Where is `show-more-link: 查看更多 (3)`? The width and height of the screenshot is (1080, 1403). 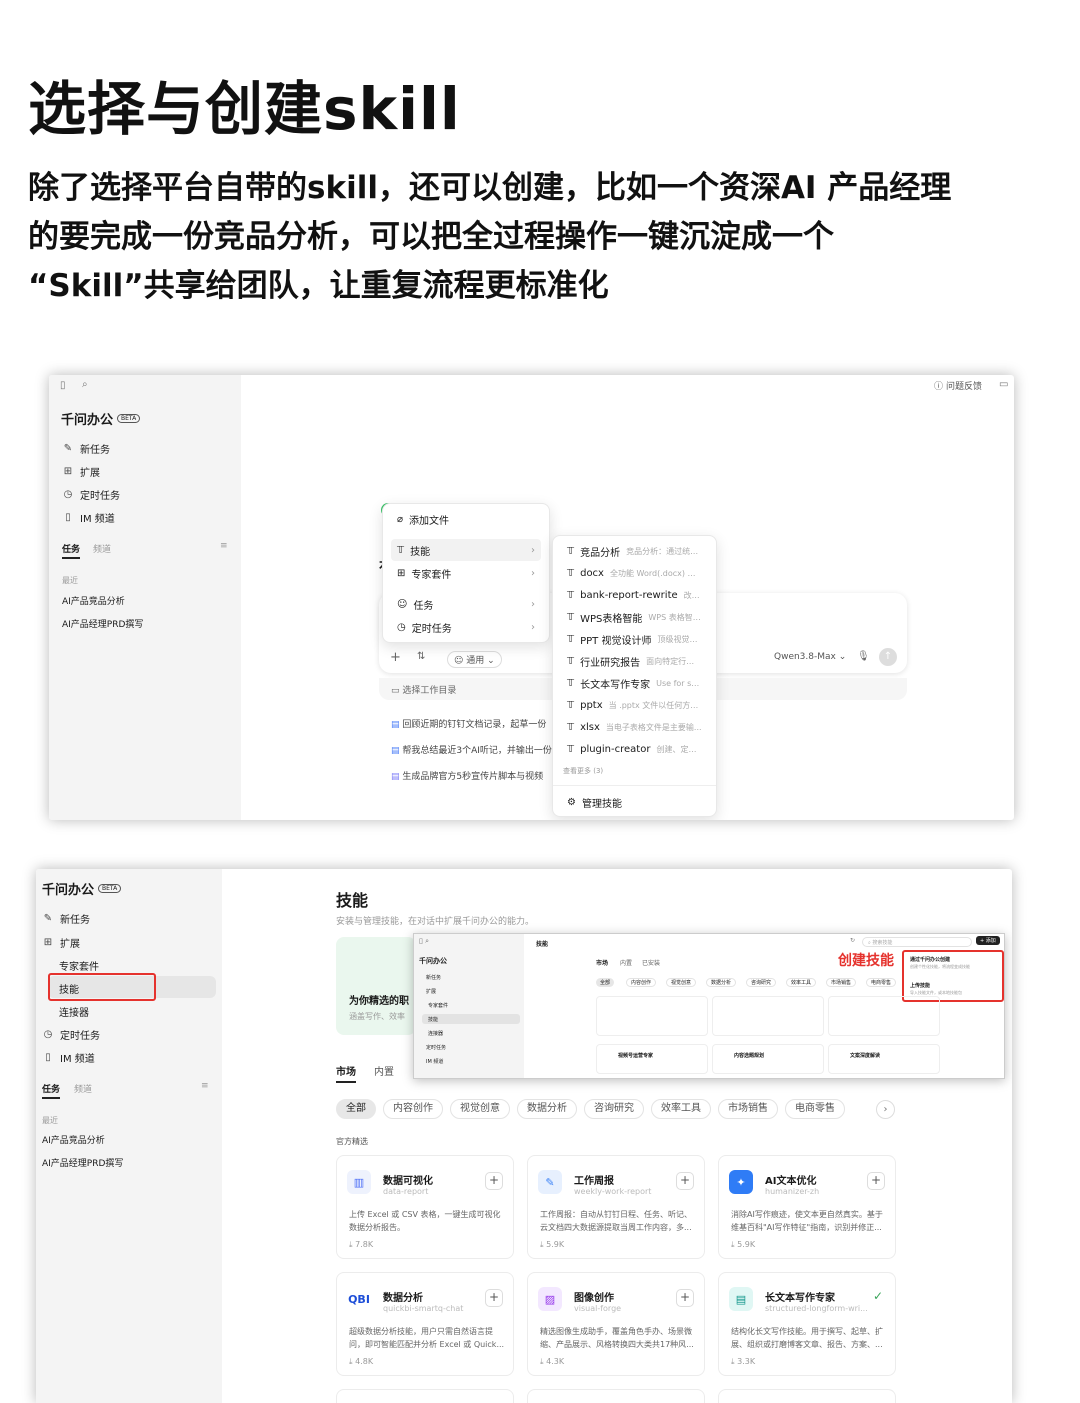 show-more-link: 查看更多 (3) is located at coordinates (583, 771).